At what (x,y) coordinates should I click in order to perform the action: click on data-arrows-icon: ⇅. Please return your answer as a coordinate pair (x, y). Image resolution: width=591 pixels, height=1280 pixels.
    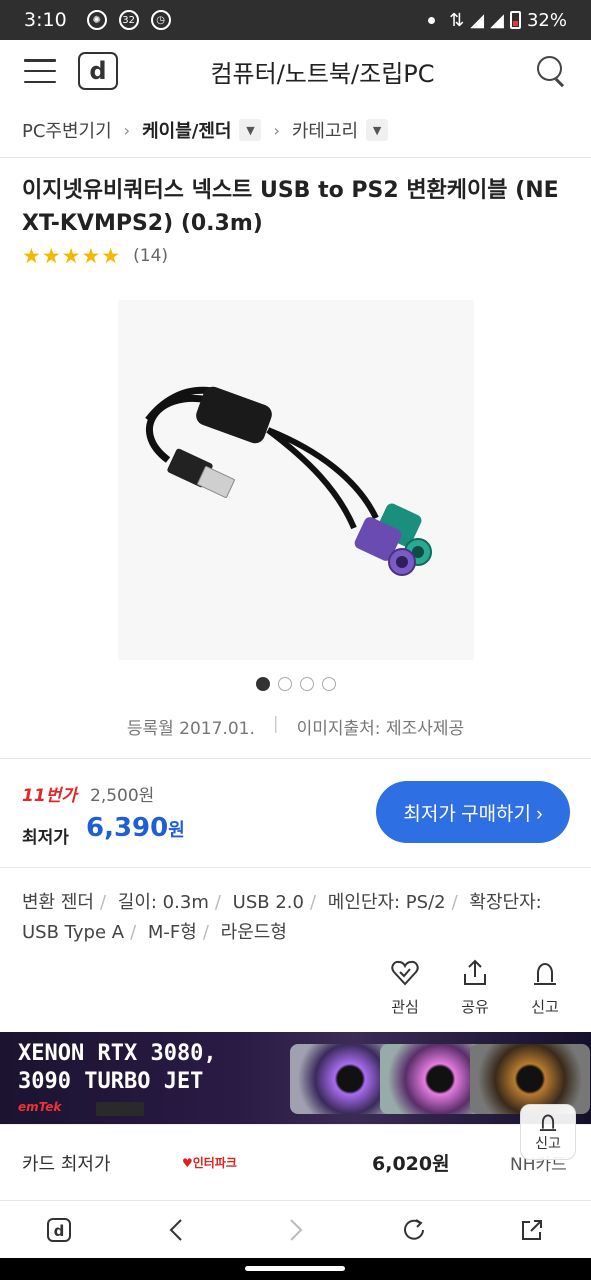
    Looking at the image, I should click on (457, 20).